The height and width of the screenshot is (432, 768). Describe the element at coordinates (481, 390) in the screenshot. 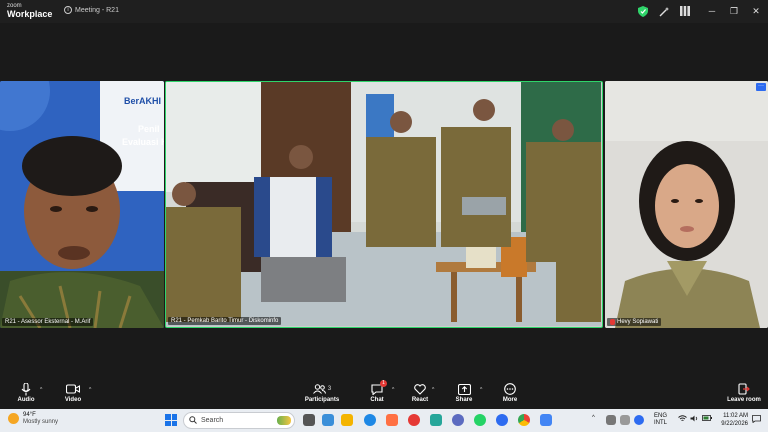

I see `share-options-caret: ^` at that location.